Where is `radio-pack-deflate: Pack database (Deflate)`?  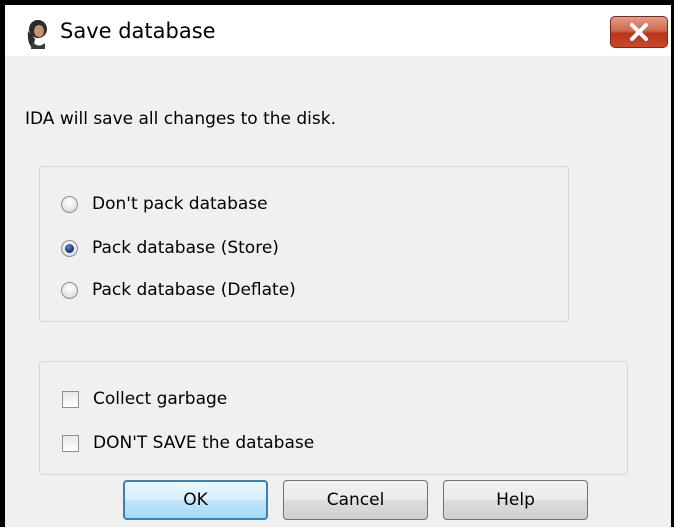
radio-pack-deflate: Pack database (Deflate) is located at coordinates (178, 290).